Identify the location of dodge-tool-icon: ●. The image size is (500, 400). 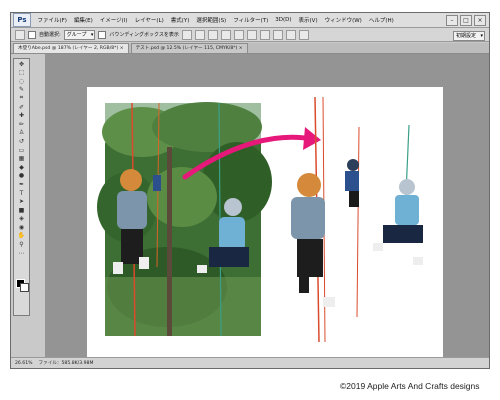
(21, 175).